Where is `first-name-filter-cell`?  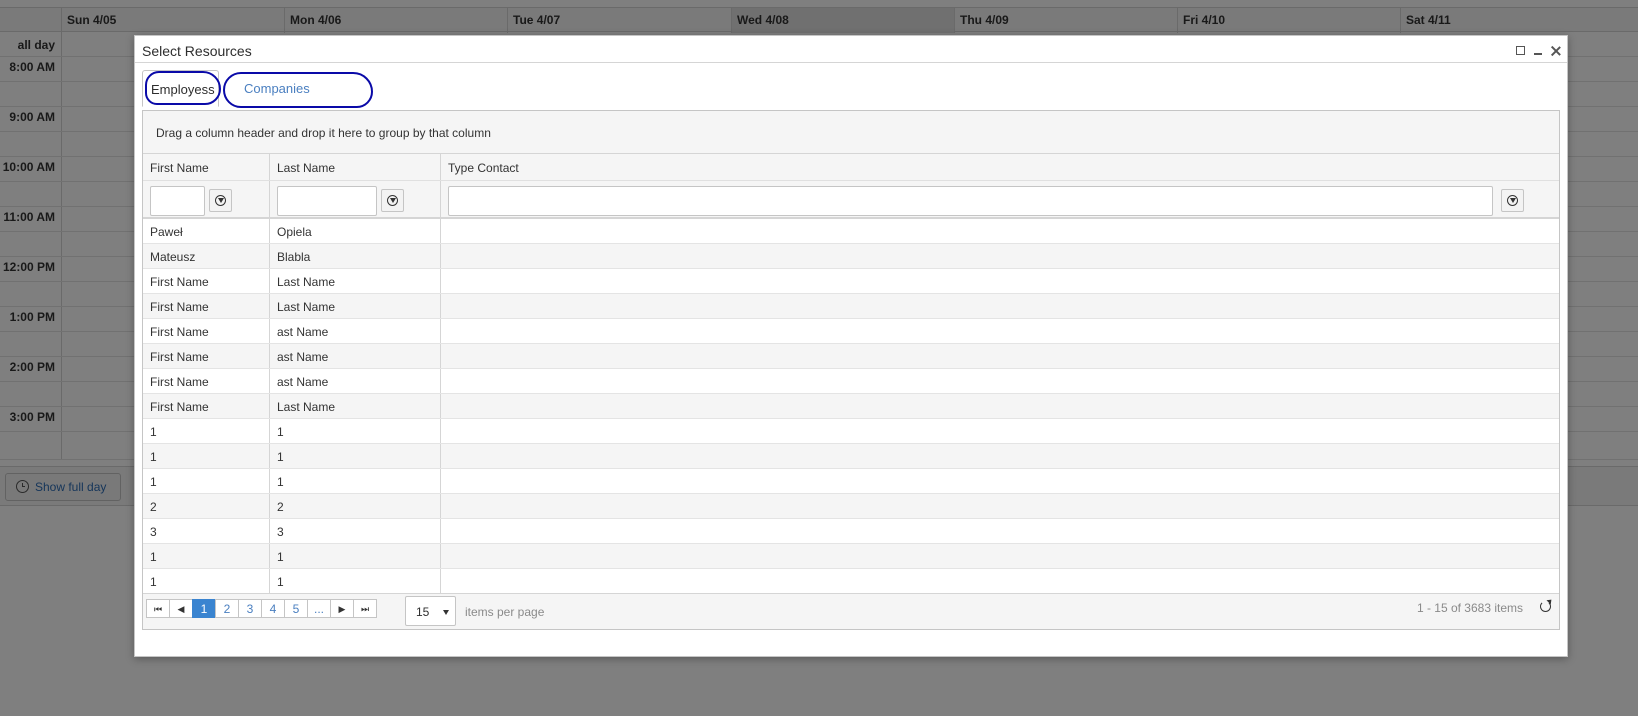
first-name-filter-cell is located at coordinates (206, 199).